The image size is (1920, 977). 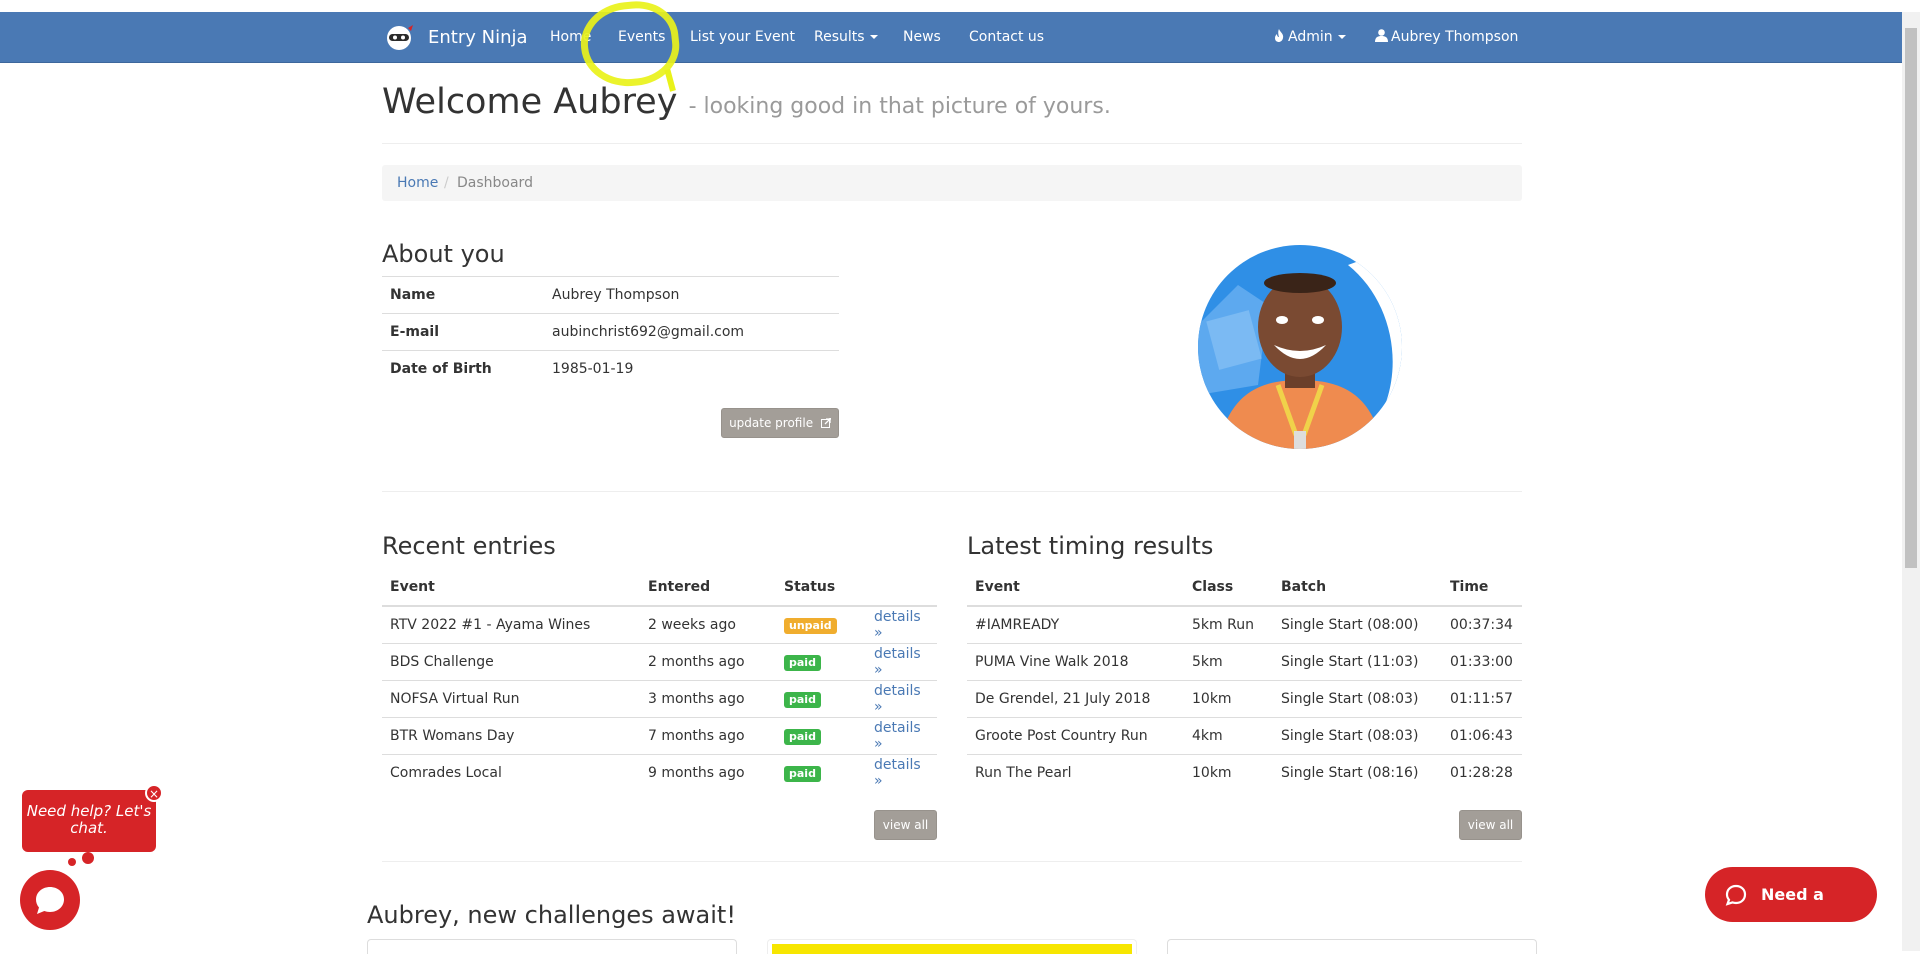 I want to click on entry-event: BTR Womans Day, so click(x=511, y=736).